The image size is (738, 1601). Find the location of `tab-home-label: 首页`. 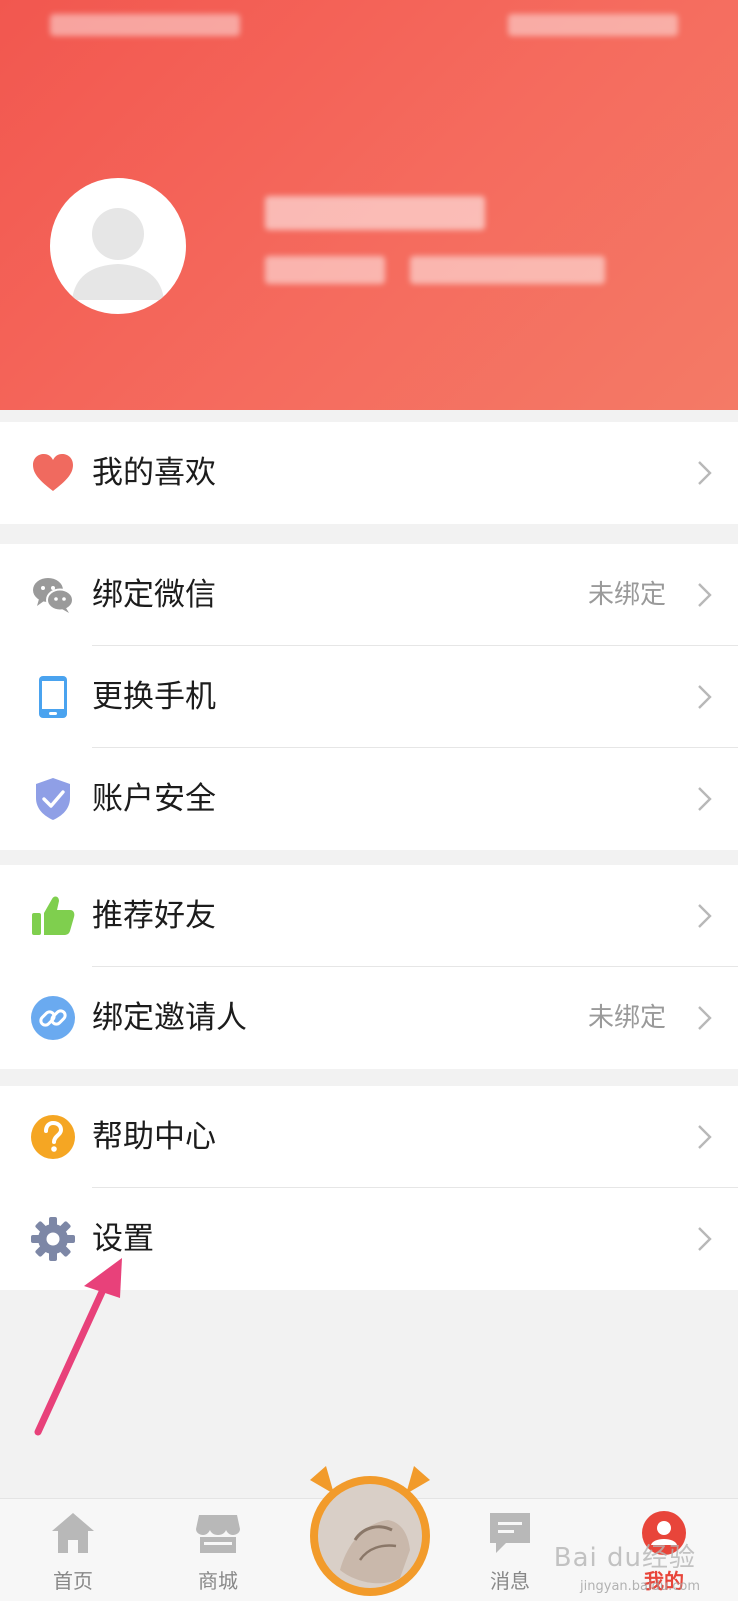

tab-home-label: 首页 is located at coordinates (73, 1581).